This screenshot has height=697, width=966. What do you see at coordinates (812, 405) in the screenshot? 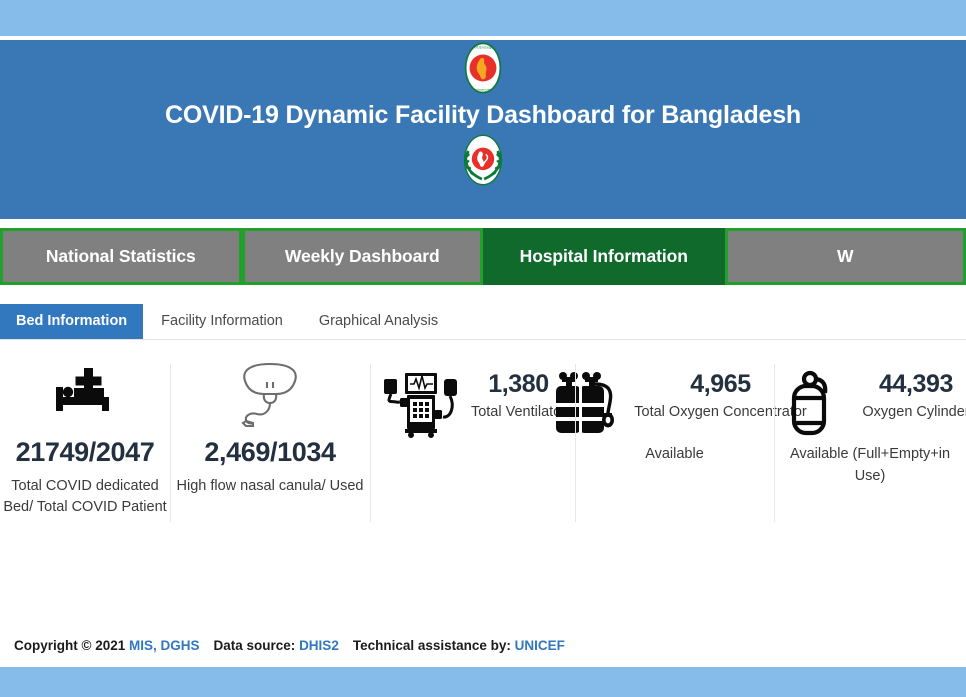
I see `oxygen-cylinder-icon` at bounding box center [812, 405].